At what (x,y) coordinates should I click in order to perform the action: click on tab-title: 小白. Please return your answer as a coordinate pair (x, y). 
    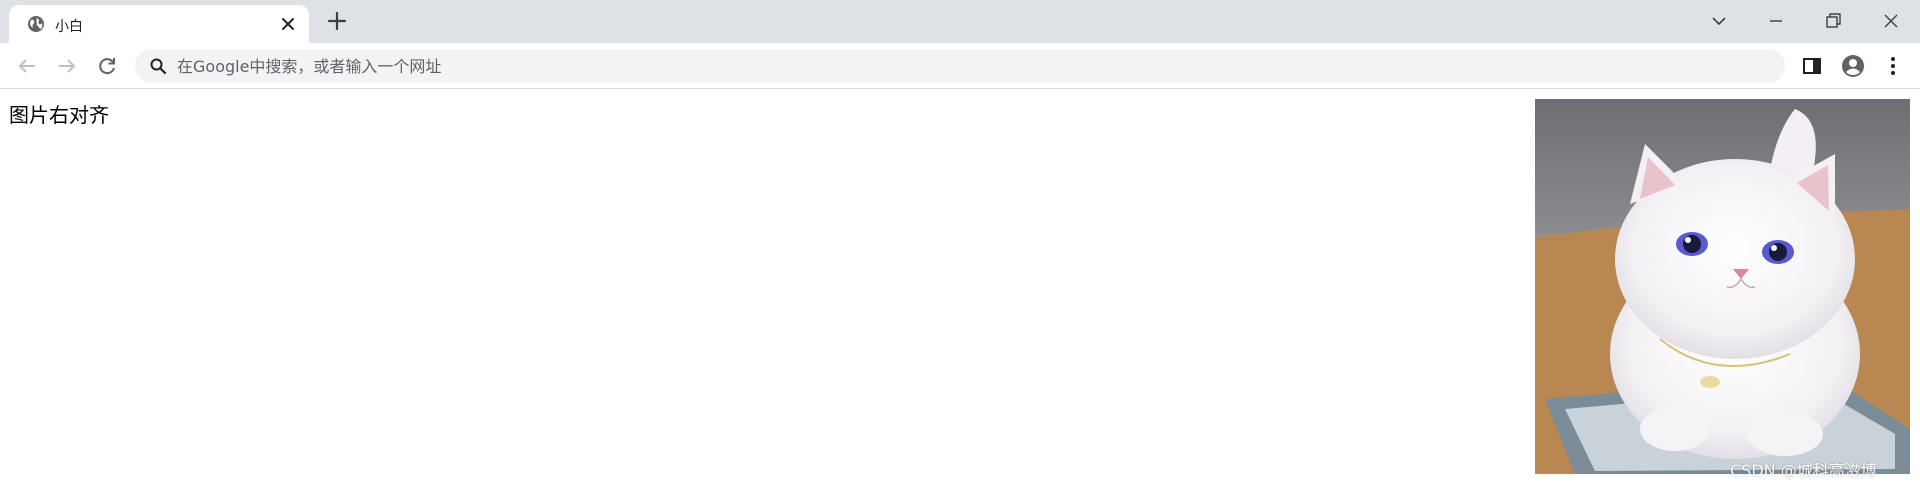
    Looking at the image, I should click on (69, 27).